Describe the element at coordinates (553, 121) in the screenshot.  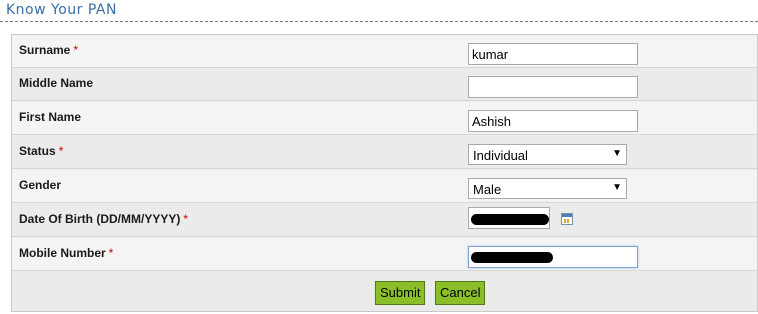
I see `first-name-input: Ashish` at that location.